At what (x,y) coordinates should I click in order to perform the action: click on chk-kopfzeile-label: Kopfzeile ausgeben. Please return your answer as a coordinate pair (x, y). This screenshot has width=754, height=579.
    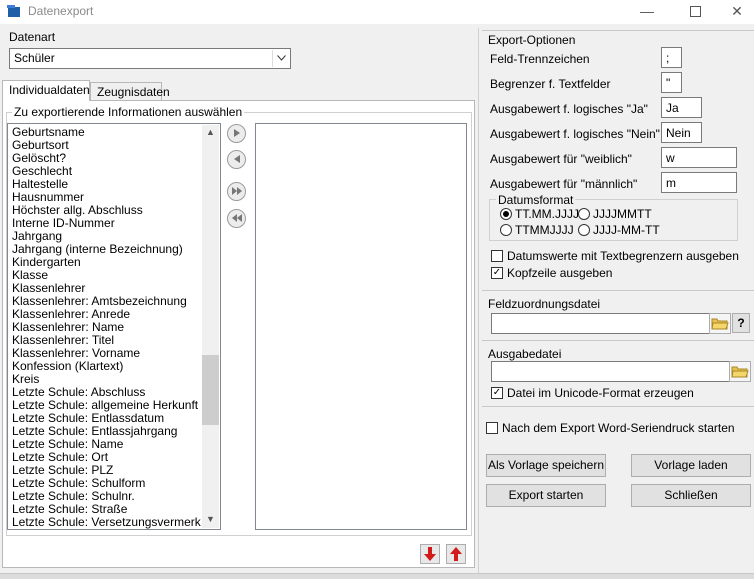
    Looking at the image, I should click on (560, 273).